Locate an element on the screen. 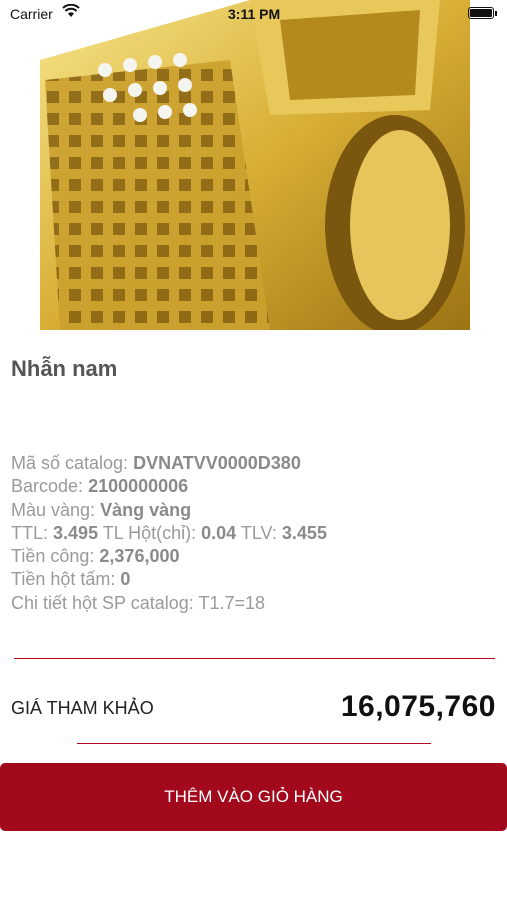  battery-icon is located at coordinates (481, 13).